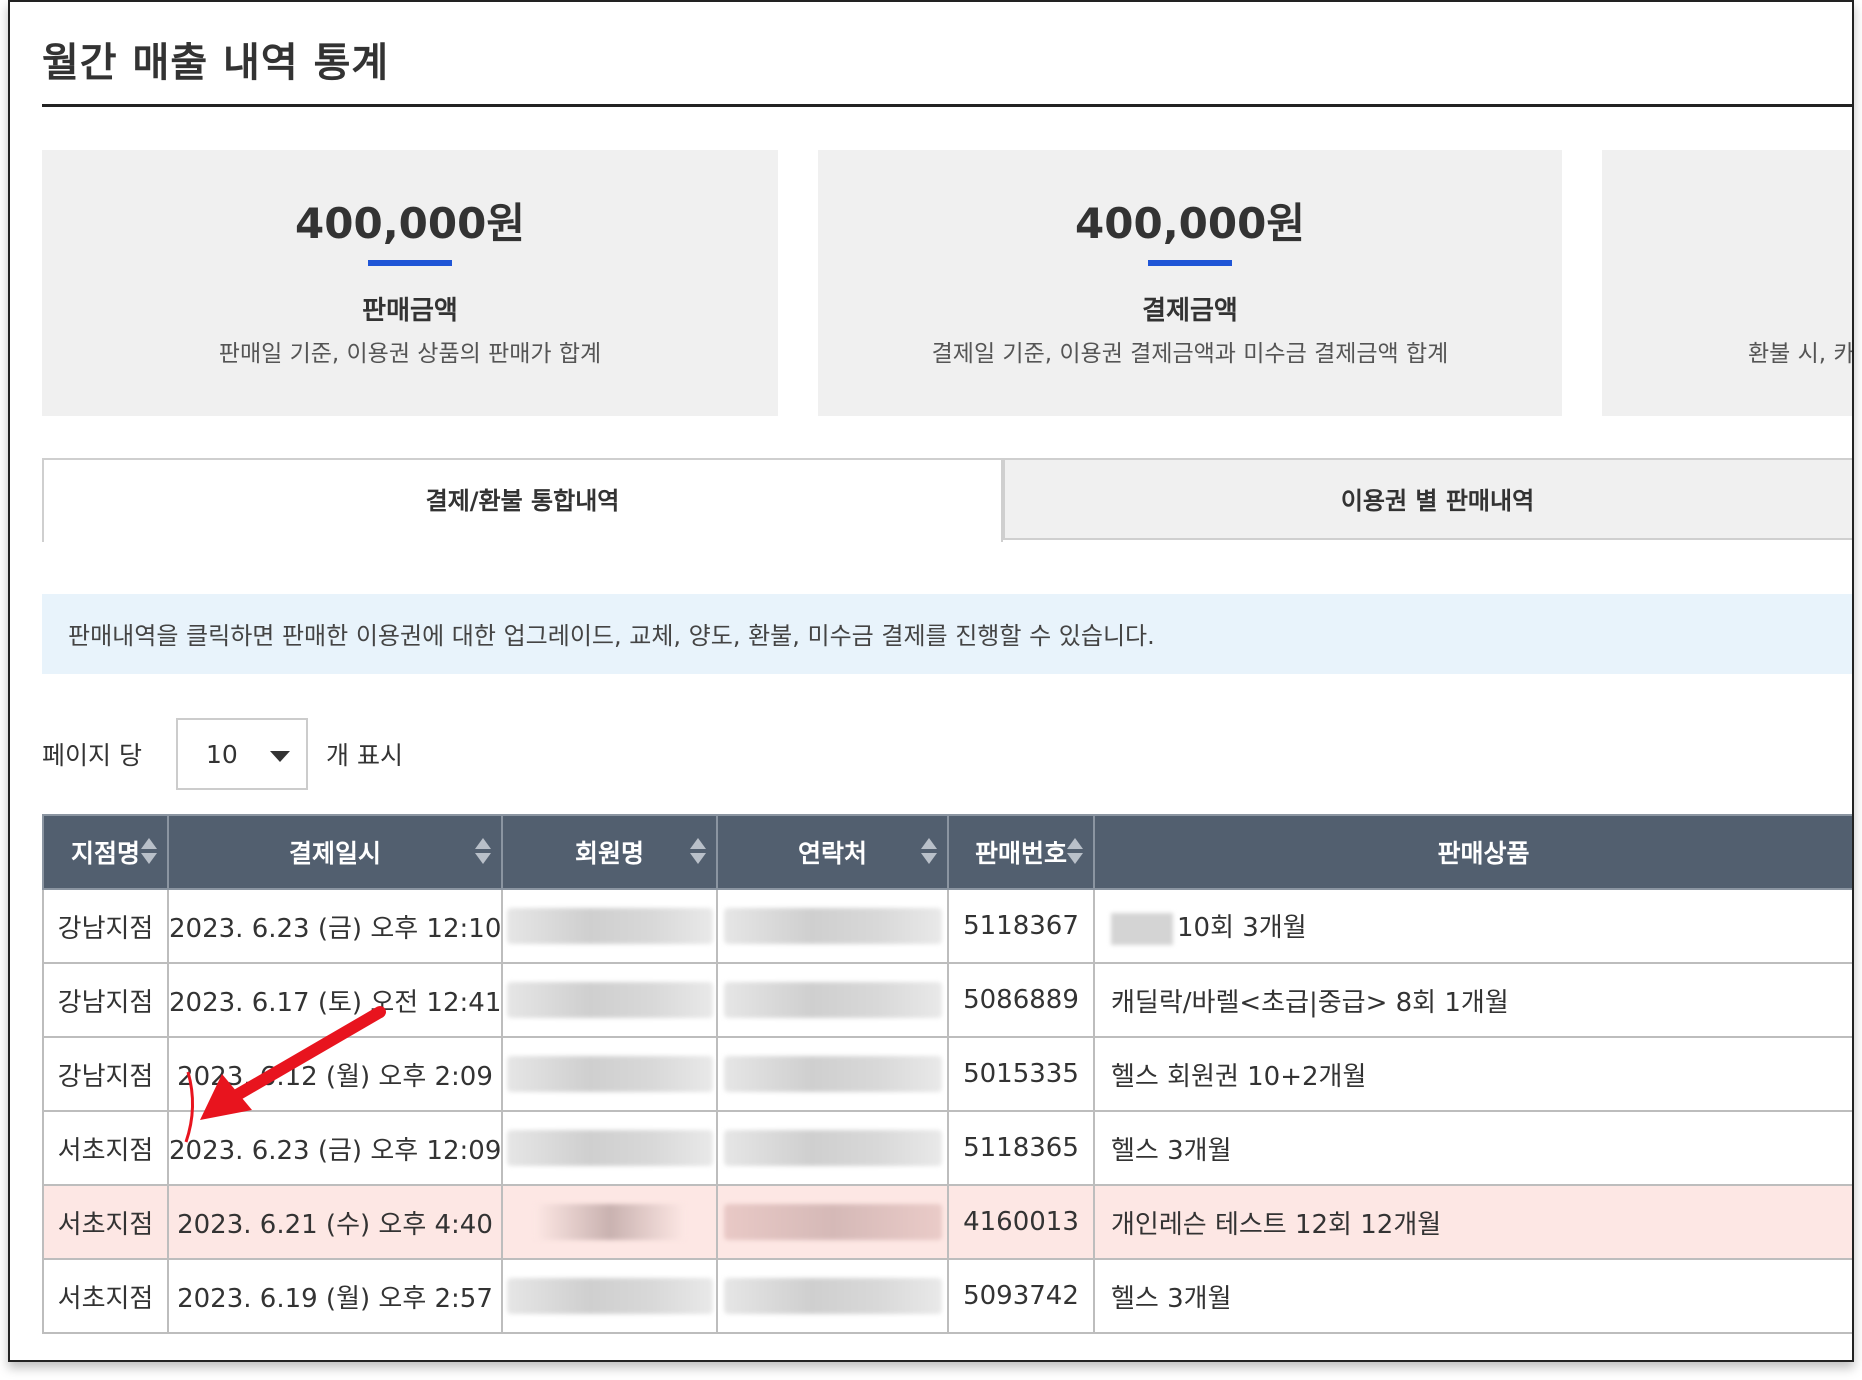 This screenshot has height=1380, width=1862. What do you see at coordinates (216, 63) in the screenshot?
I see `page-title: 월간 매출 내역 통계` at bounding box center [216, 63].